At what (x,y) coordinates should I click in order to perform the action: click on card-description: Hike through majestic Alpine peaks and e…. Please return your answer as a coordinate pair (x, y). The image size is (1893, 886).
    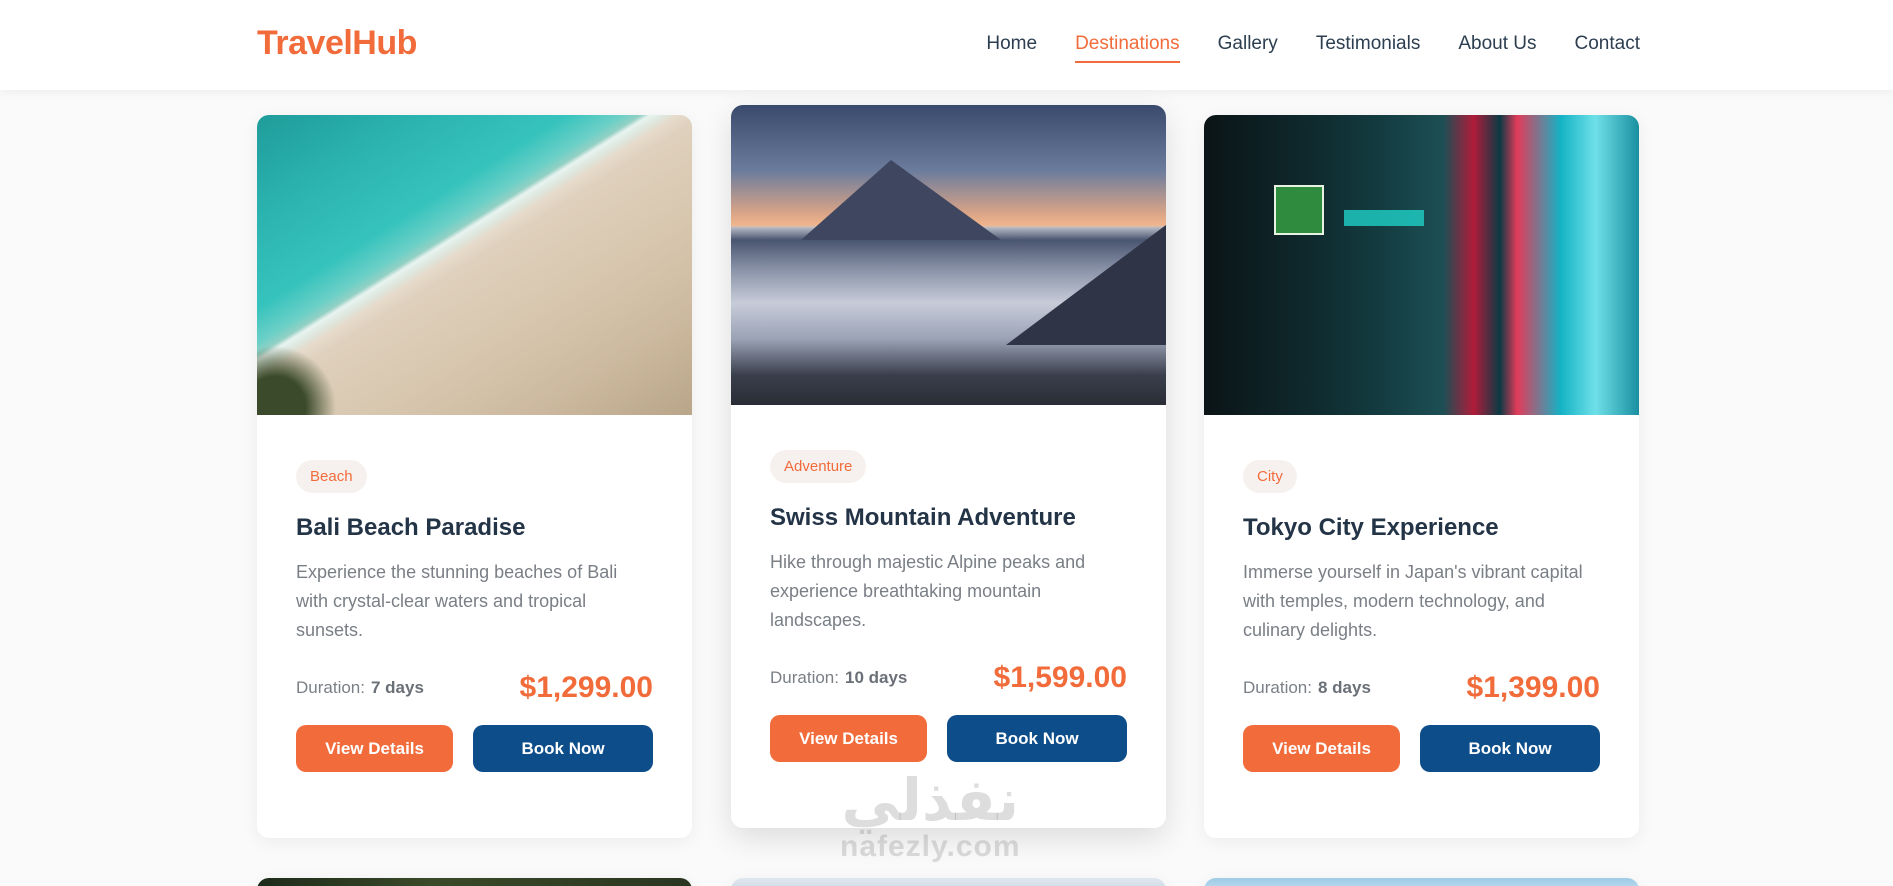
    Looking at the image, I should click on (928, 591).